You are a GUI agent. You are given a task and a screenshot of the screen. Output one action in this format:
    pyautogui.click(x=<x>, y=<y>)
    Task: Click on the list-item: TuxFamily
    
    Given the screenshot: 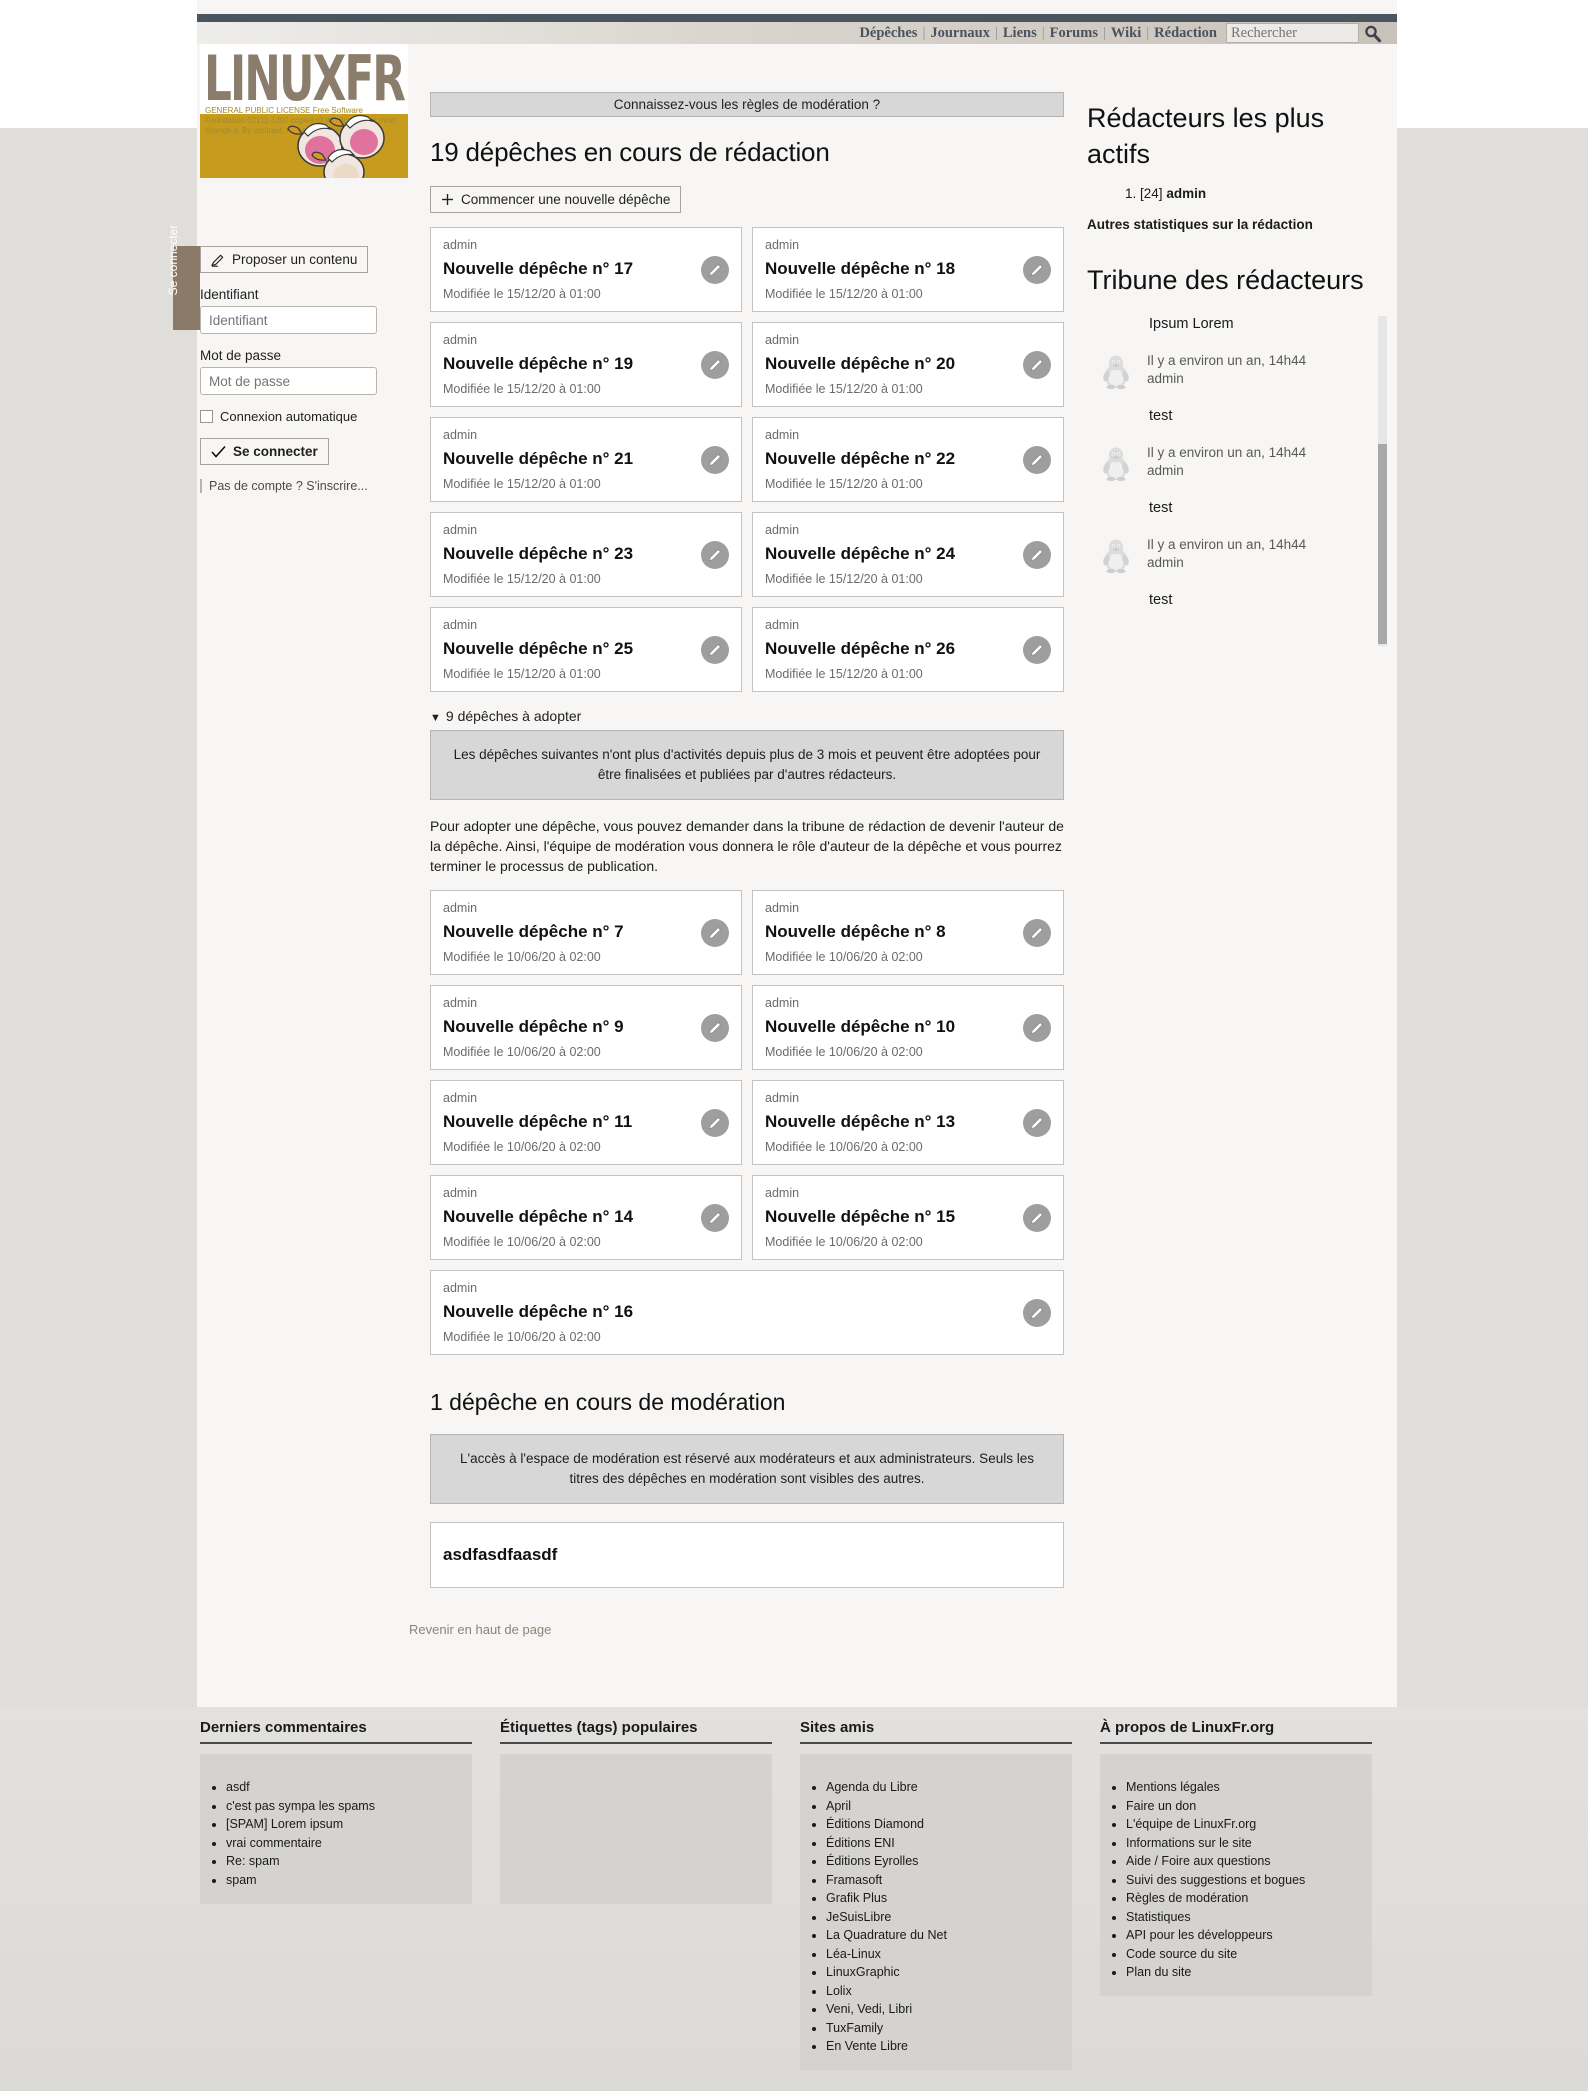 What is the action you would take?
    pyautogui.click(x=949, y=2028)
    